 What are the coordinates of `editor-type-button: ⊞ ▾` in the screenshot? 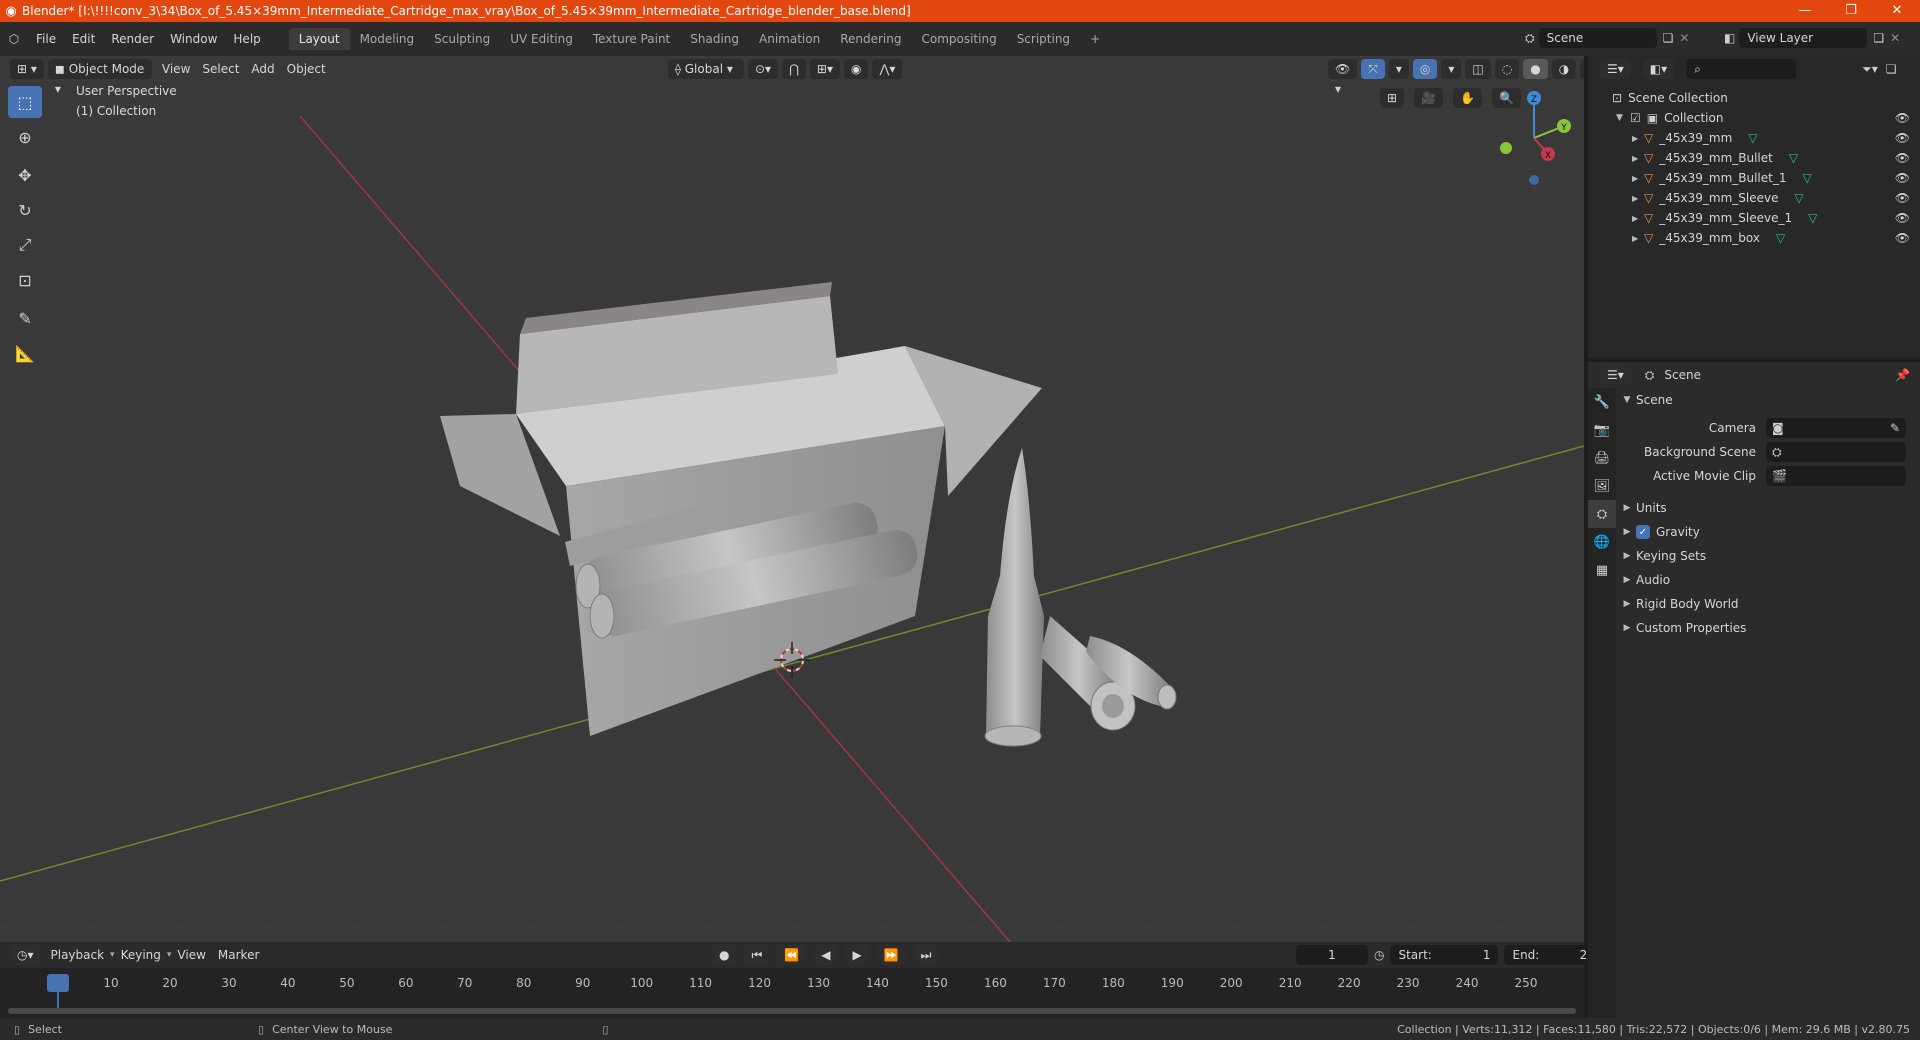 It's located at (27, 69).